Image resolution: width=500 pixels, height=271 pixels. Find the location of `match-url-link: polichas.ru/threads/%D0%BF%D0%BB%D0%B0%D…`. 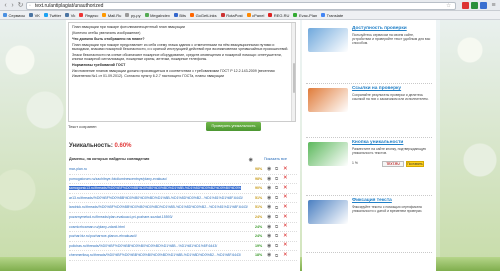

match-url-link: polichas.ru/threads/%D0%BF%D0%BB%D0%B0%D… is located at coordinates (161, 246).